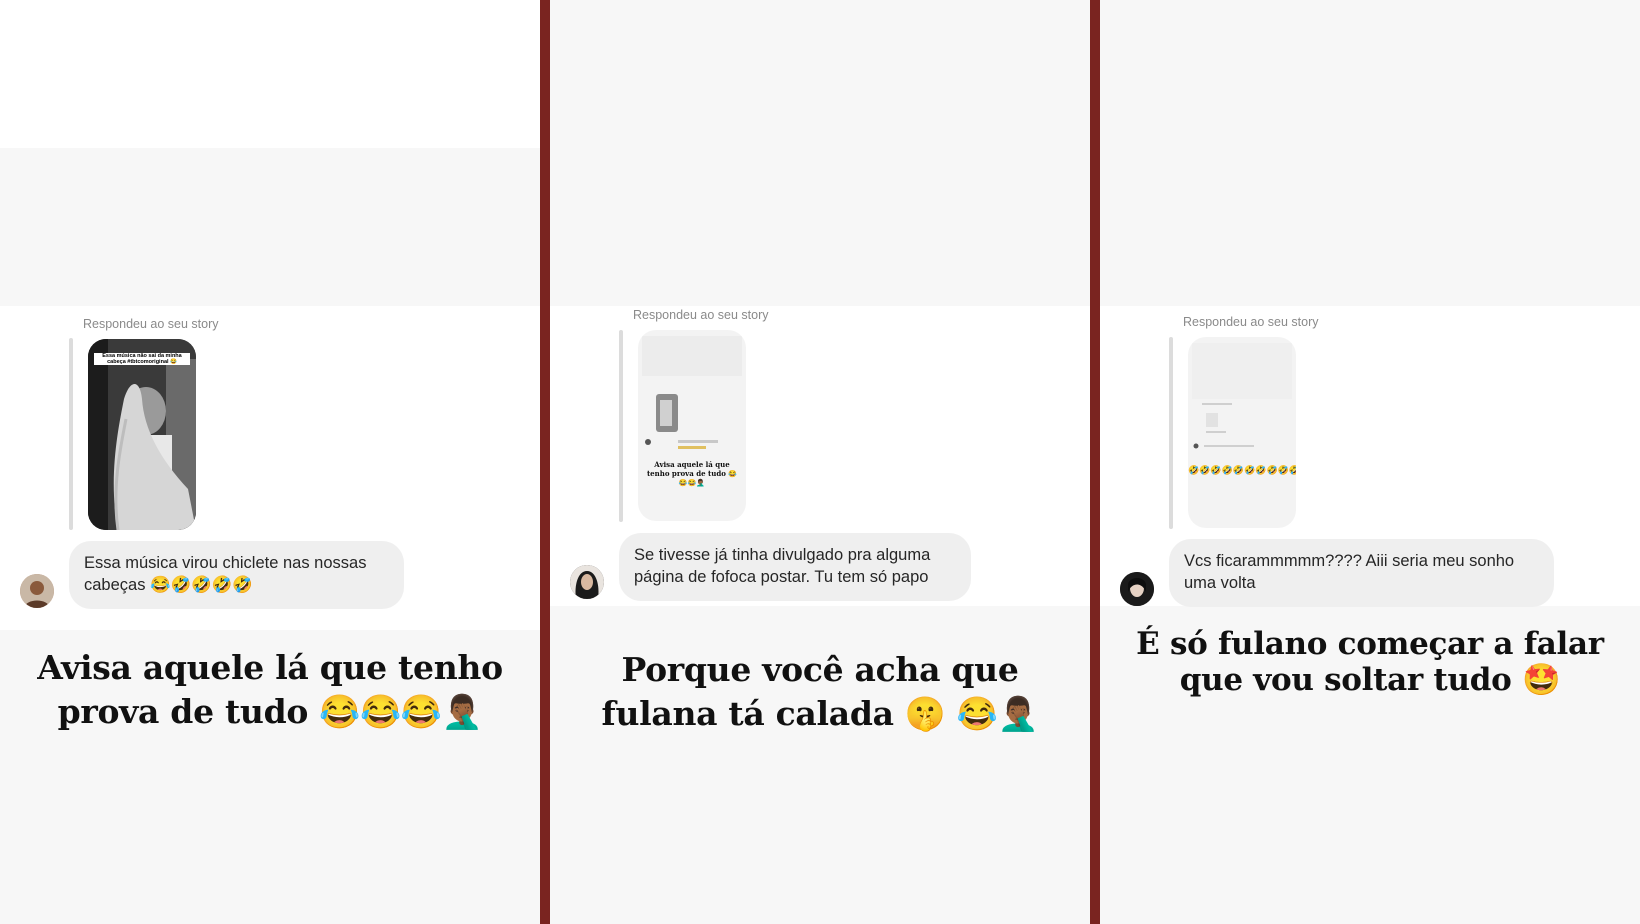 The width and height of the screenshot is (1640, 924). Describe the element at coordinates (681, 421) in the screenshot. I see `story-mini-photo` at that location.